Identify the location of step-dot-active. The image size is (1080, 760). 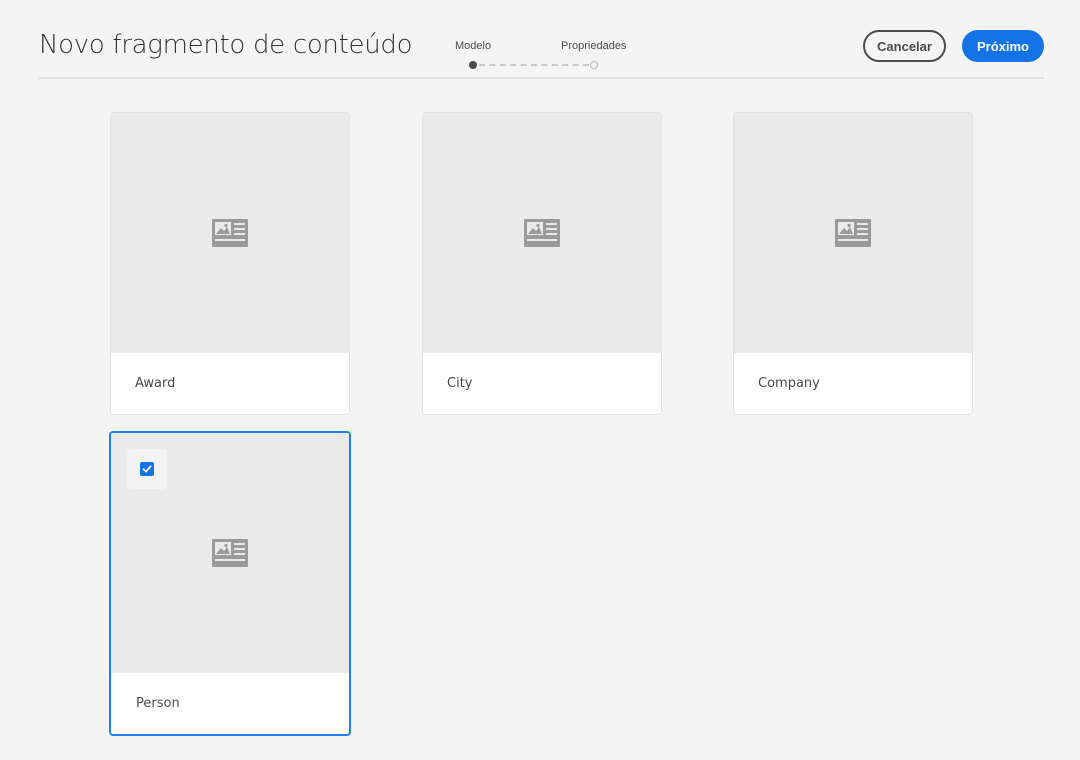
(473, 65).